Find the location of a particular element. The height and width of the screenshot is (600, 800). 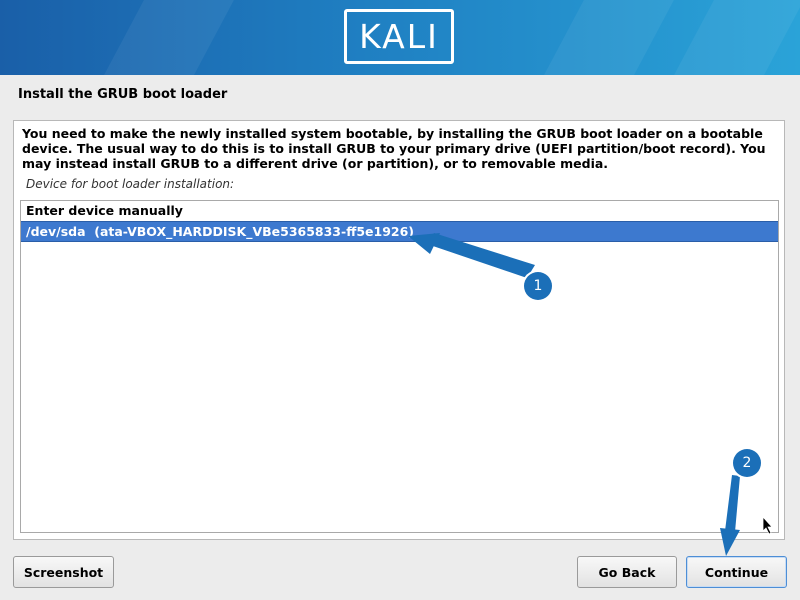

go-back-button: Go Back is located at coordinates (627, 572).